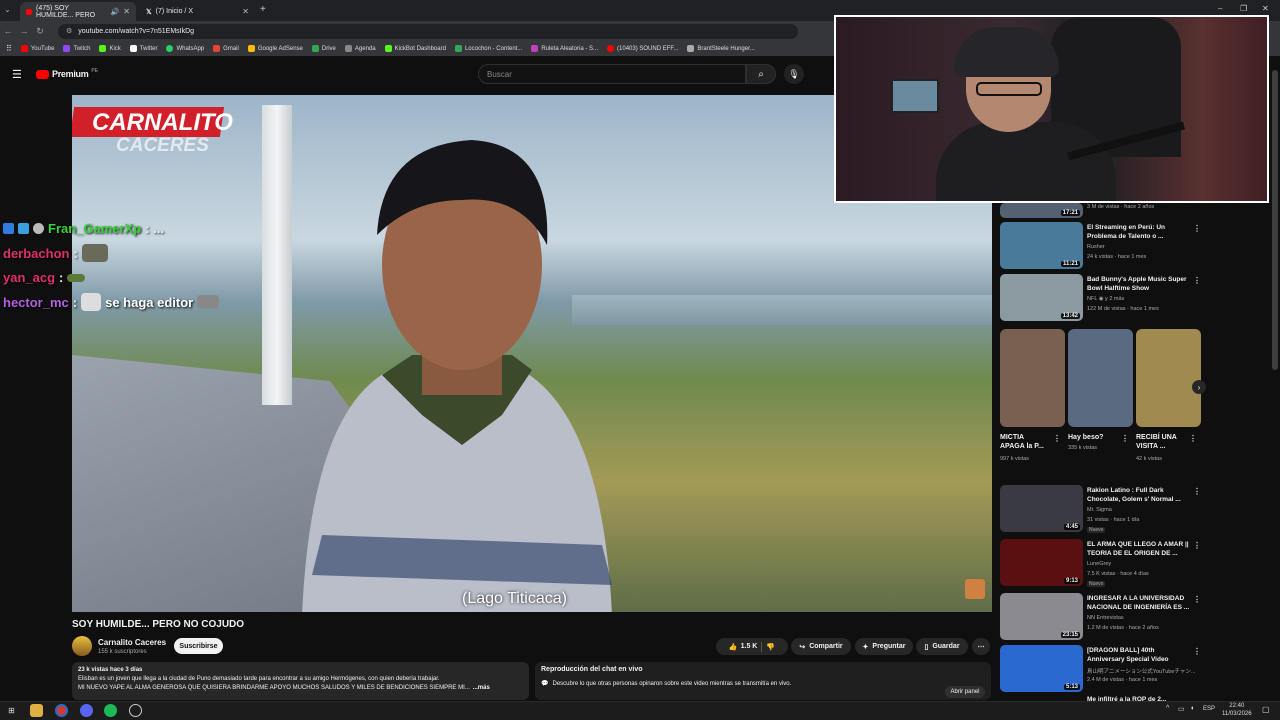 The image size is (1280, 720). I want to click on video-thumbnail: 13:42, so click(1041, 297).